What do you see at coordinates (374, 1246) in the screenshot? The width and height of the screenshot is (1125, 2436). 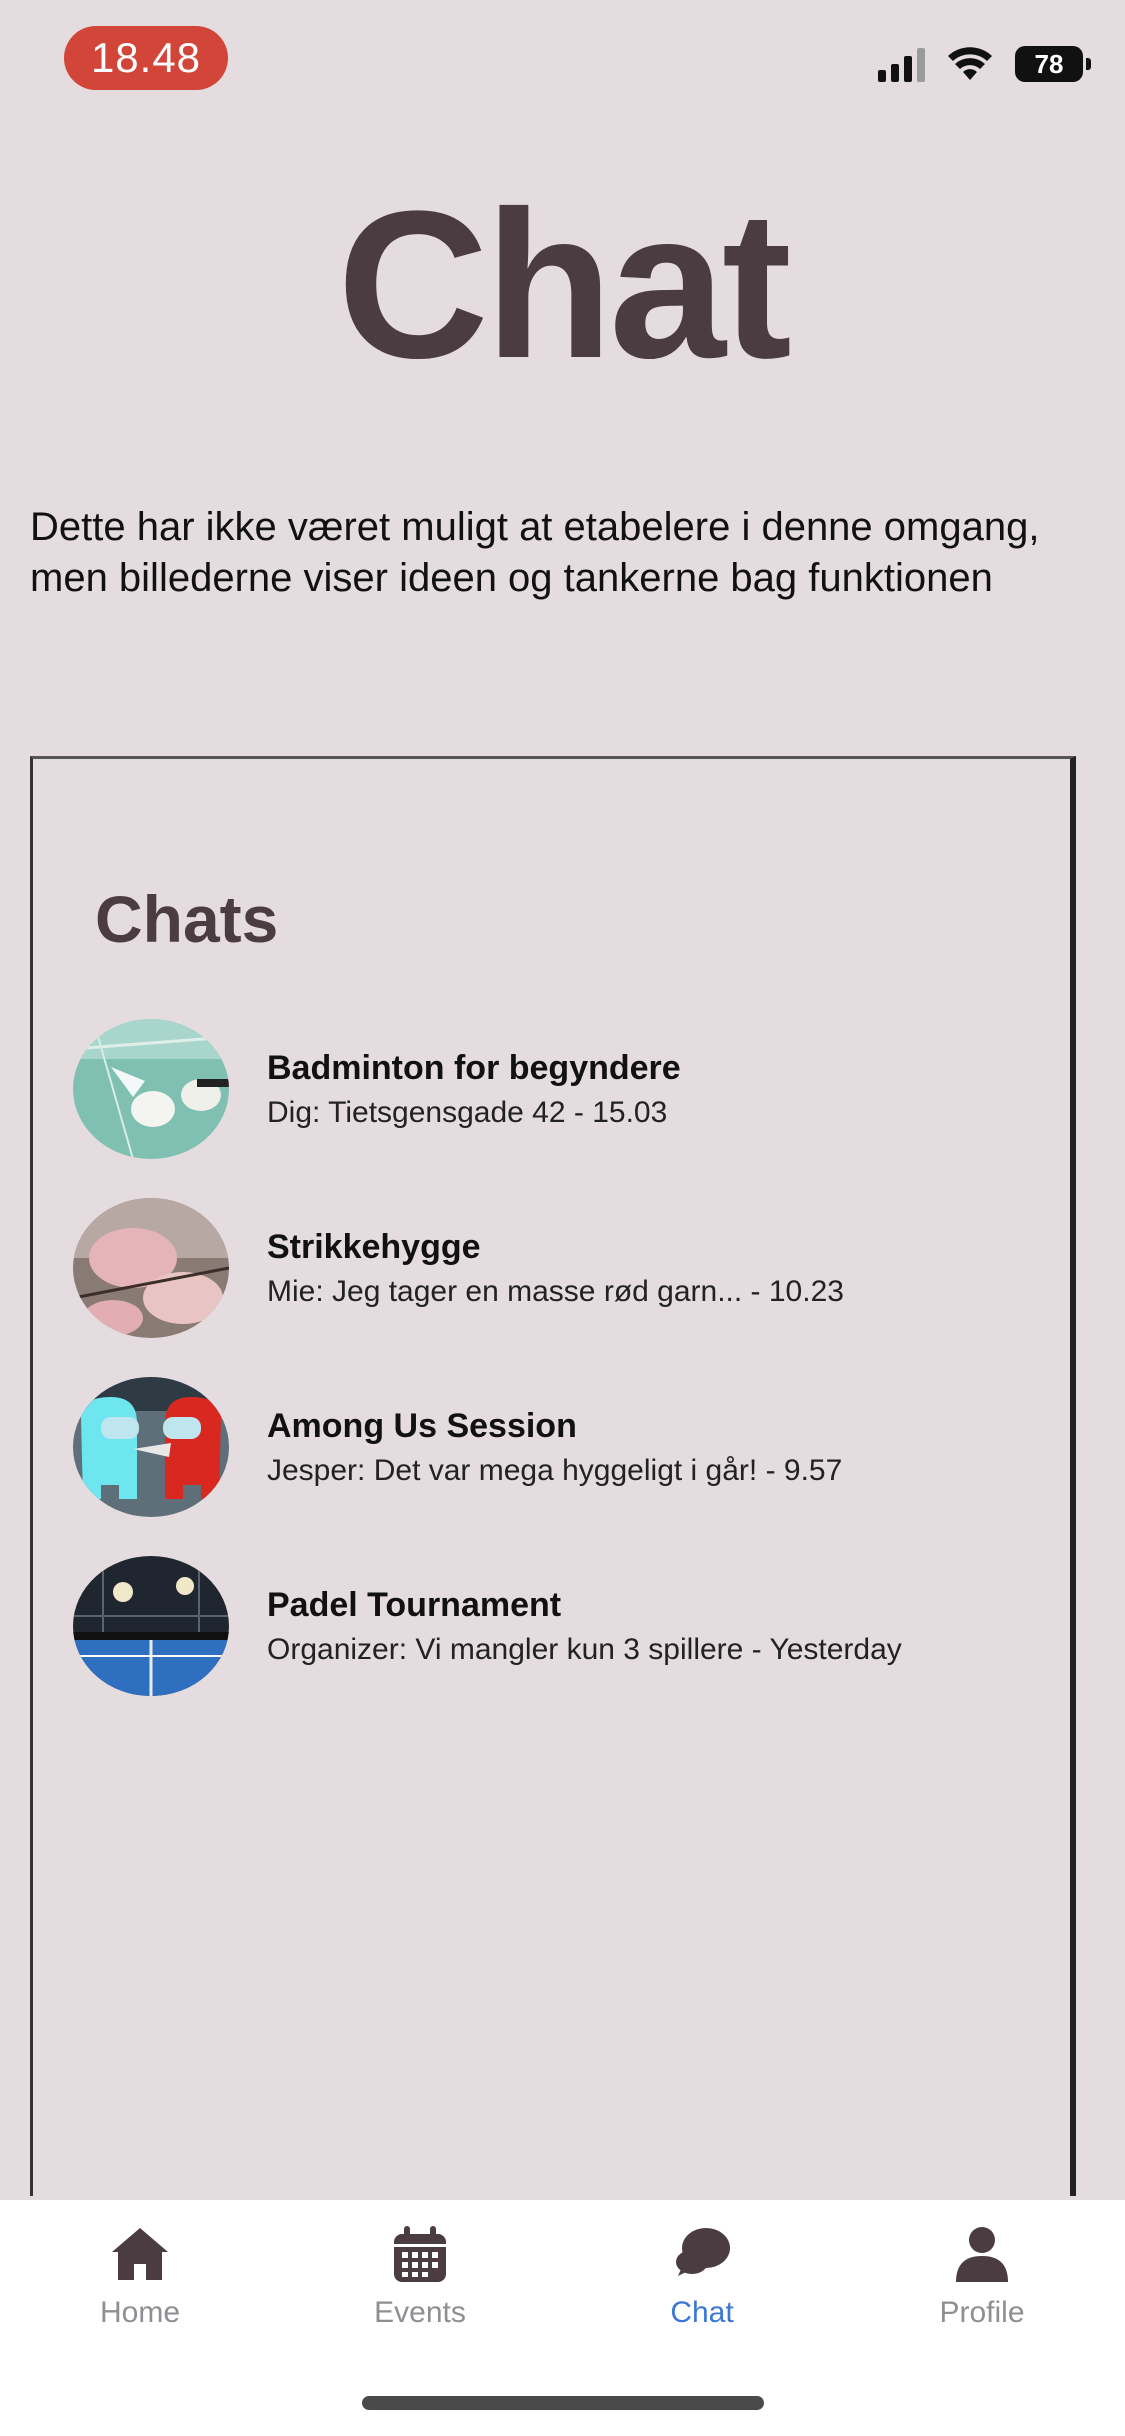 I see `chat-name: Strikkehygge` at bounding box center [374, 1246].